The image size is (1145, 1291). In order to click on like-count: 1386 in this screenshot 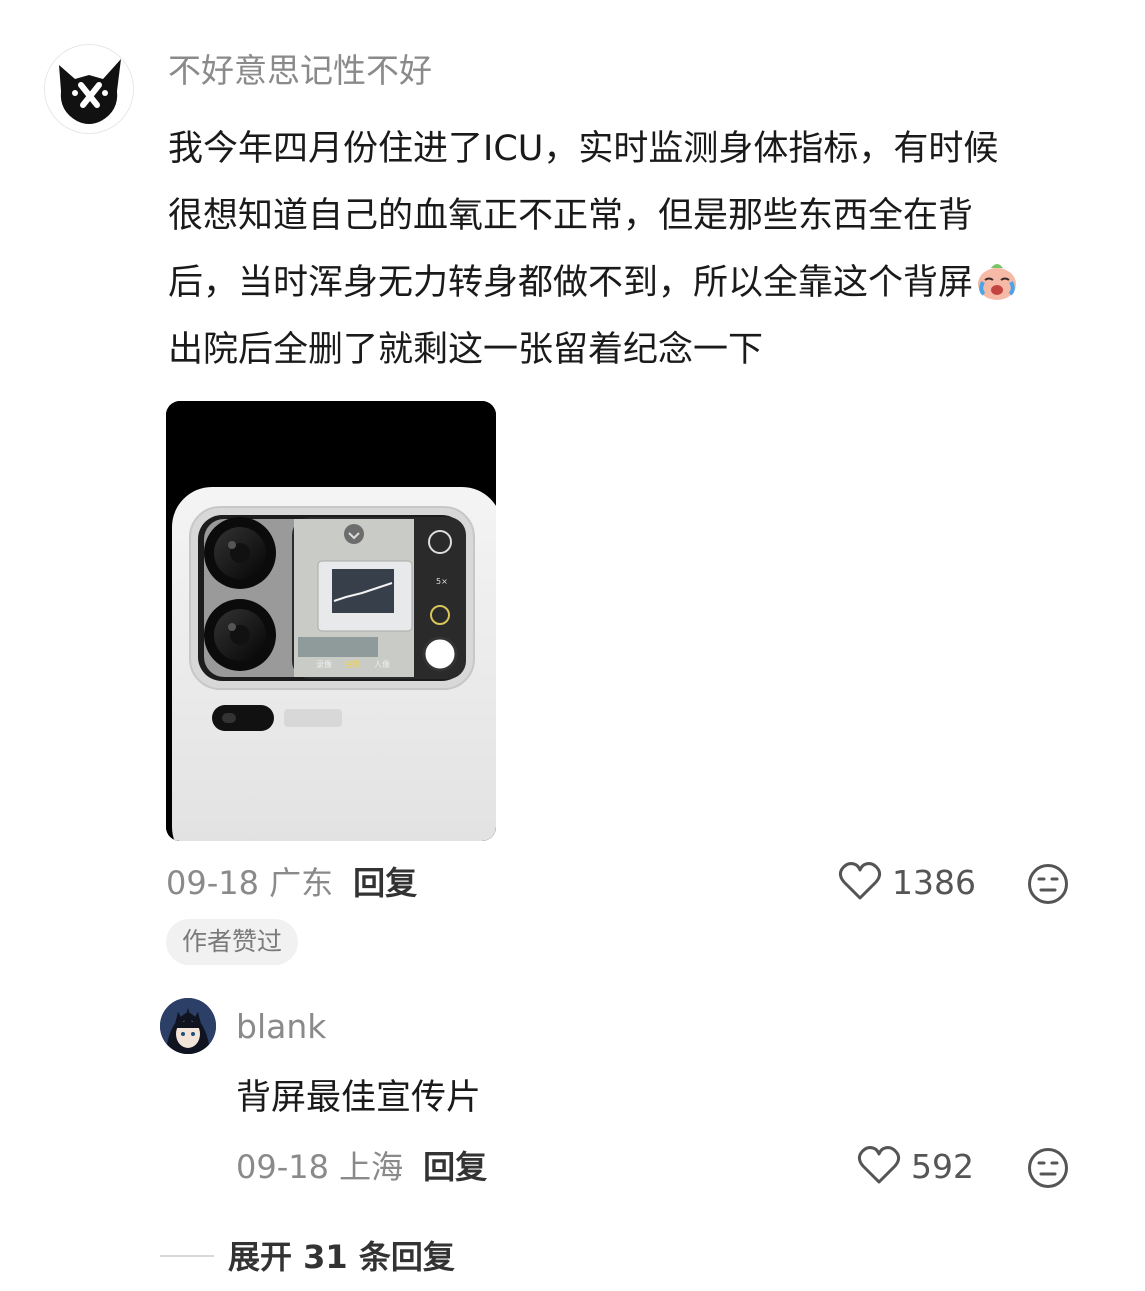, I will do `click(934, 882)`.